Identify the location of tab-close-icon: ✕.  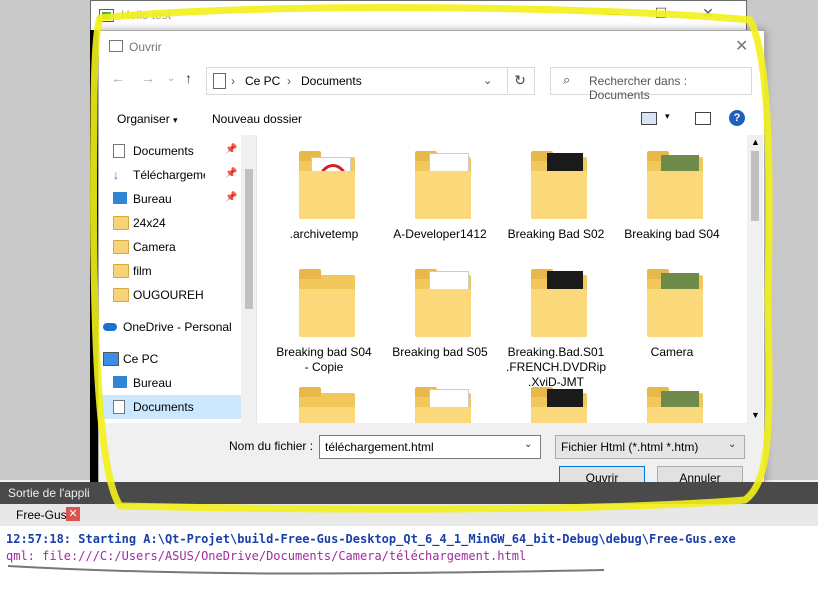
(73, 514).